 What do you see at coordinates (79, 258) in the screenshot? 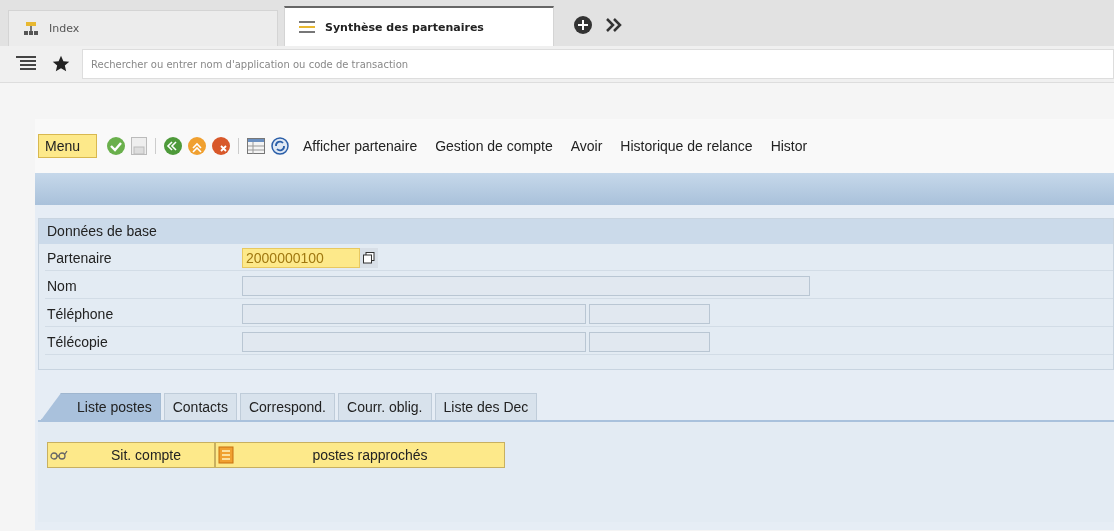
I see `field-label: Partenaire` at bounding box center [79, 258].